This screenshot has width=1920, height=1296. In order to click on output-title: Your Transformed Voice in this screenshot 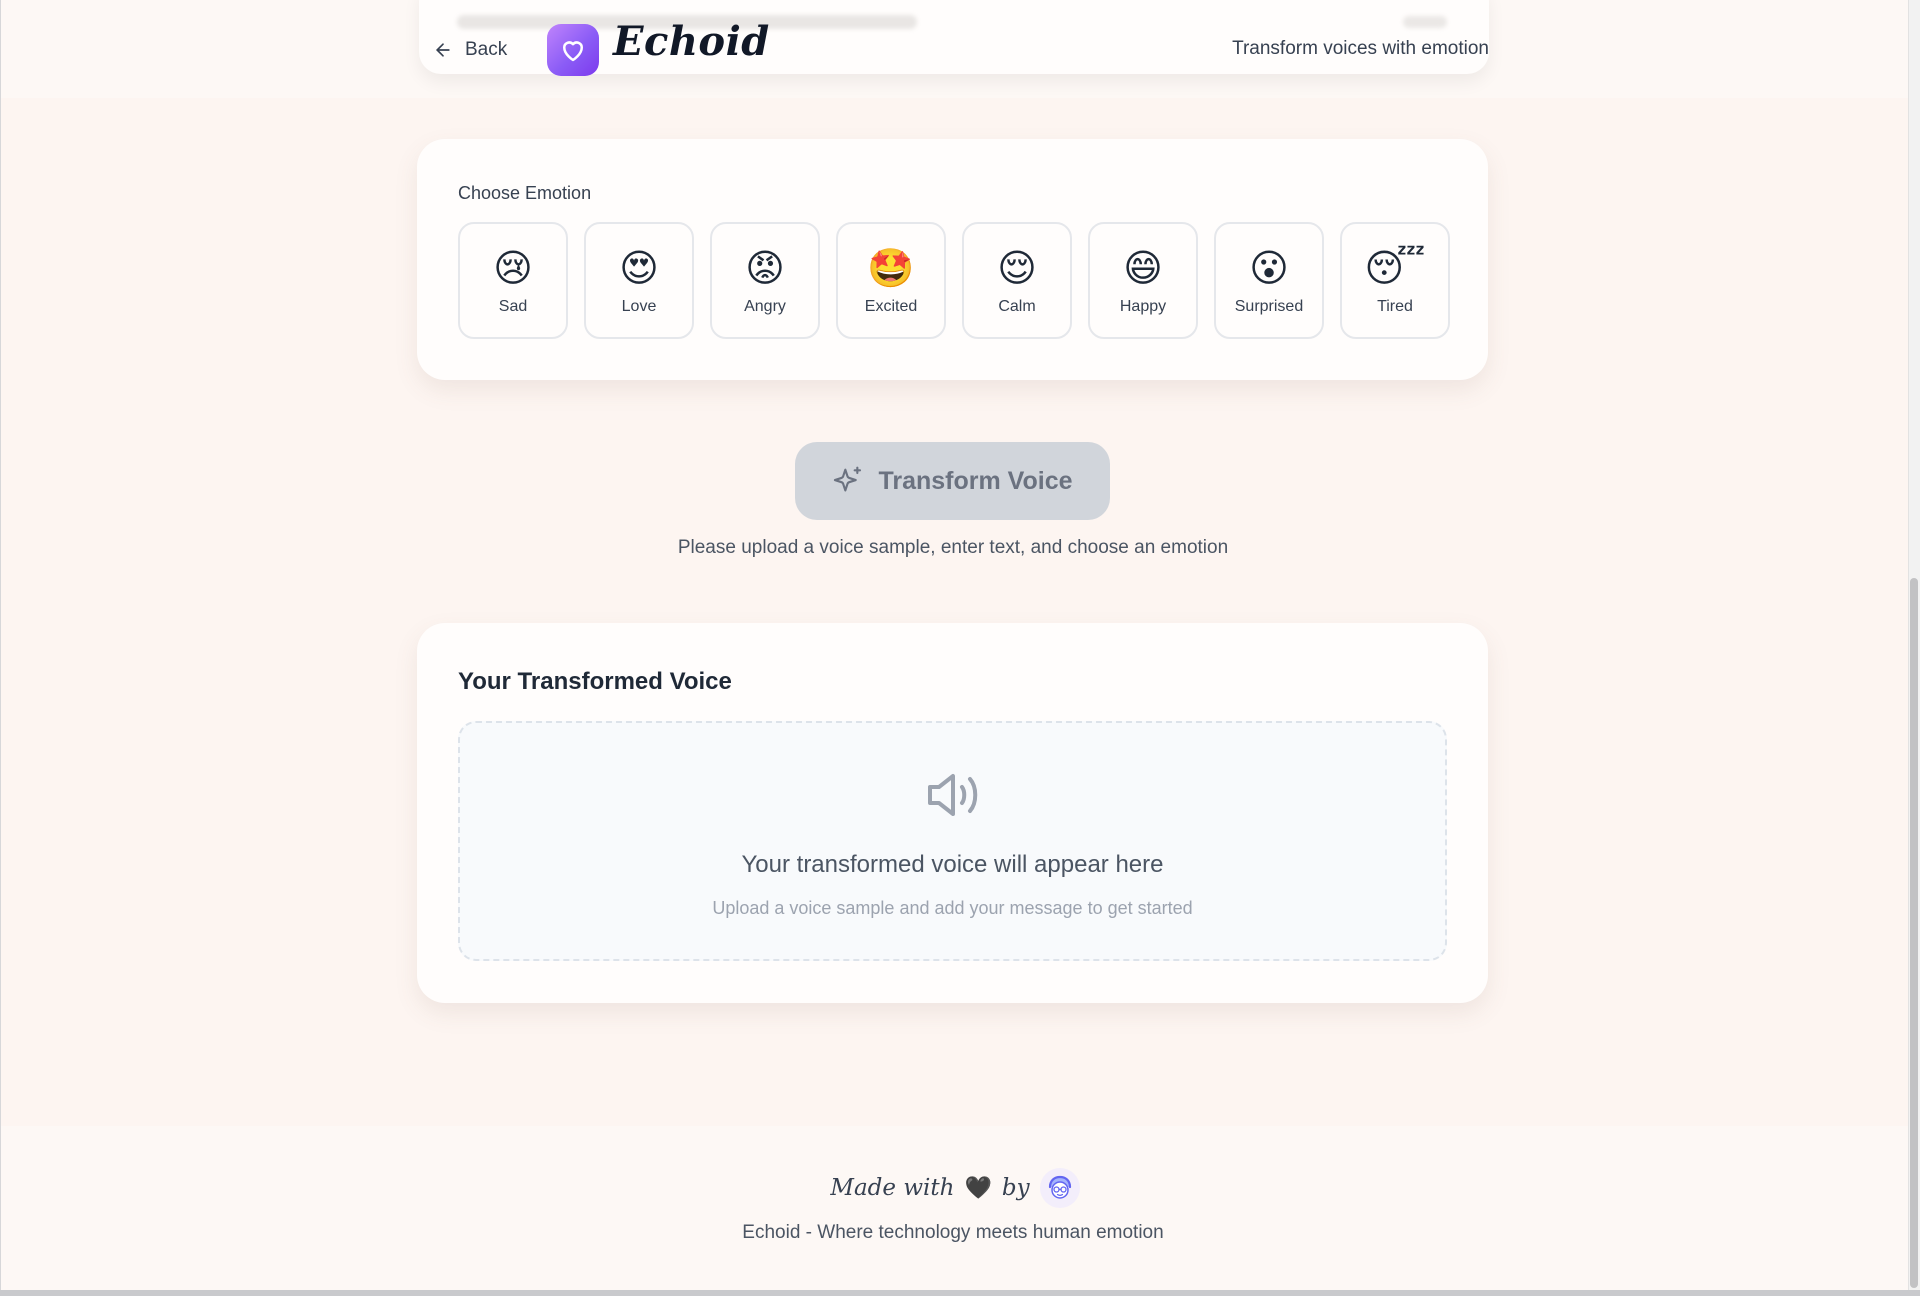, I will do `click(595, 681)`.